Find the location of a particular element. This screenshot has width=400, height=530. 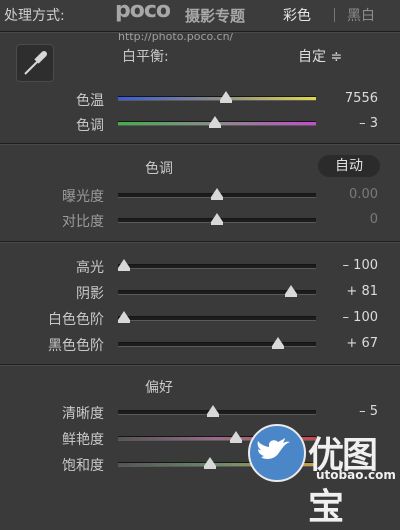

highlights-slider-thumb is located at coordinates (124, 265).